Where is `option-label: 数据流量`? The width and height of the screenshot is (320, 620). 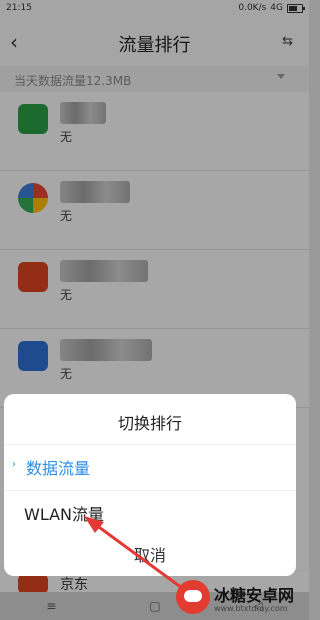
option-label: 数据流量 is located at coordinates (58, 468).